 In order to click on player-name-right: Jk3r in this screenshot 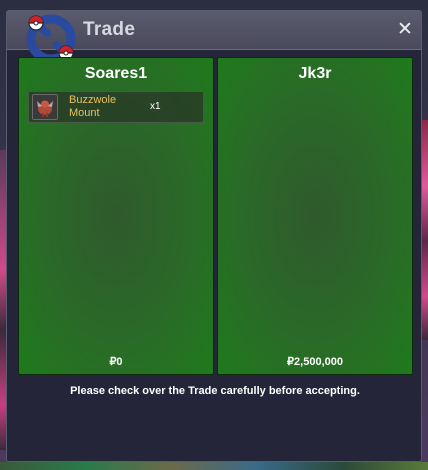, I will do `click(315, 73)`.